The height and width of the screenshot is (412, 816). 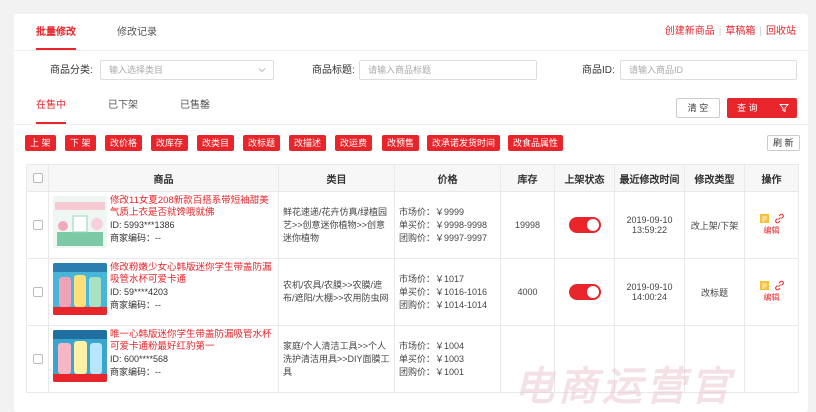 I want to click on select-all-checkbox, so click(x=37, y=178).